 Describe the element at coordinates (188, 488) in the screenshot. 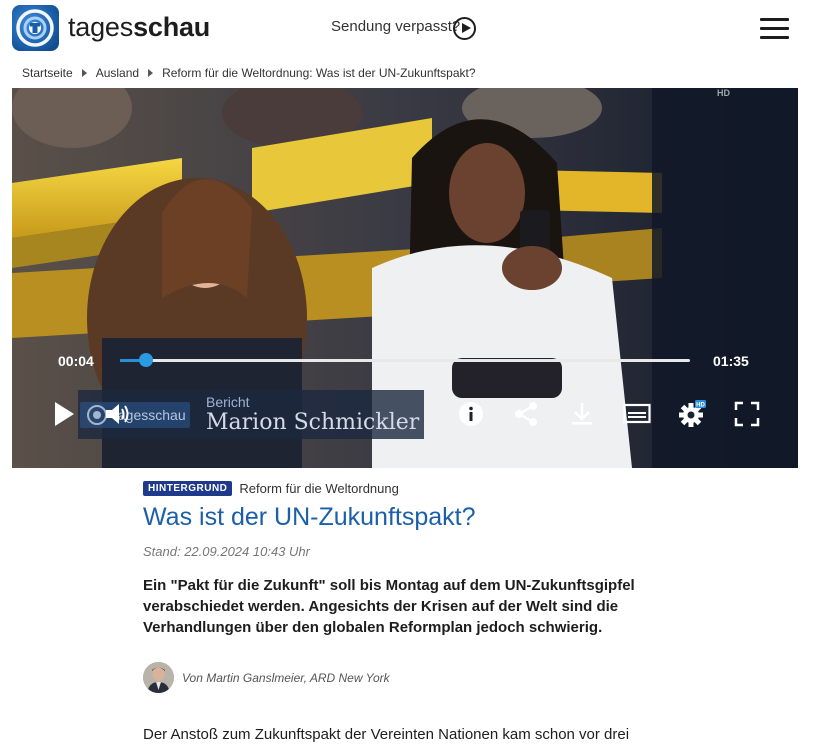

I see `hintergrund-badge: HINTERGRUND` at that location.